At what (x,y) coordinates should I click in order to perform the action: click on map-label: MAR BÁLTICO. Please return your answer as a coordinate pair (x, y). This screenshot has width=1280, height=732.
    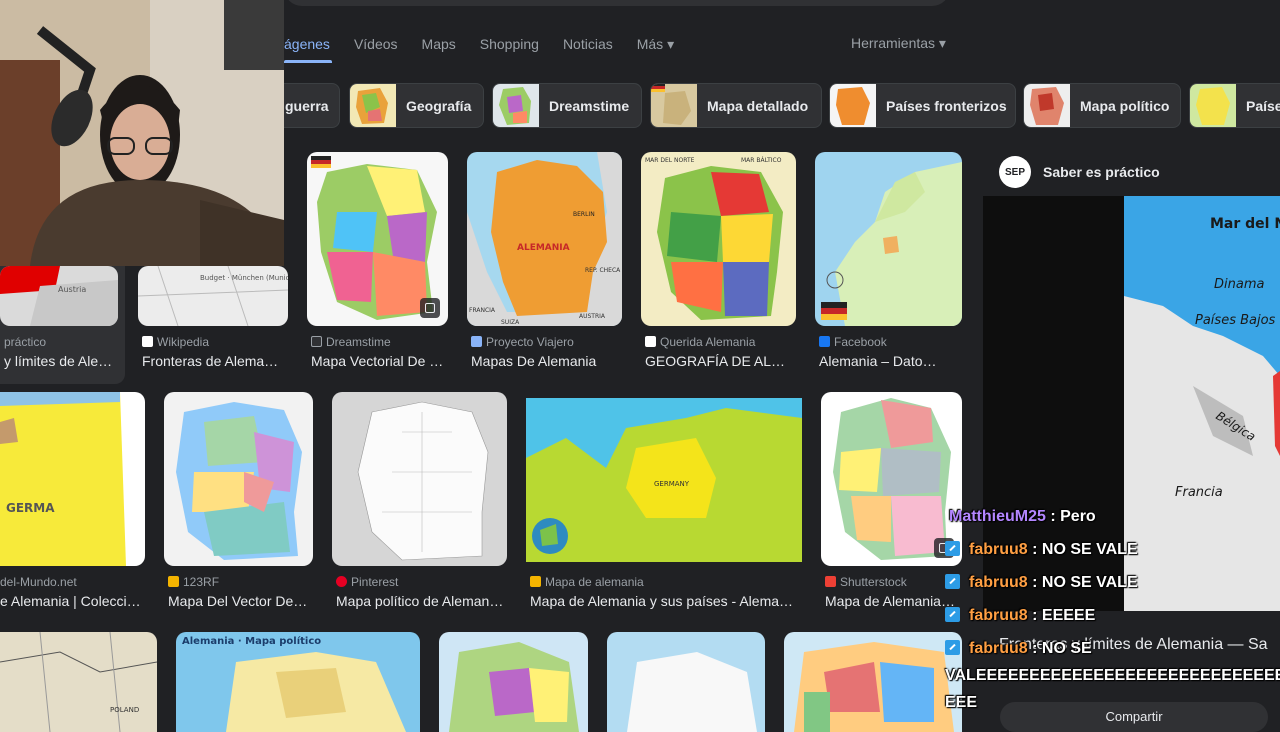
    Looking at the image, I should click on (761, 160).